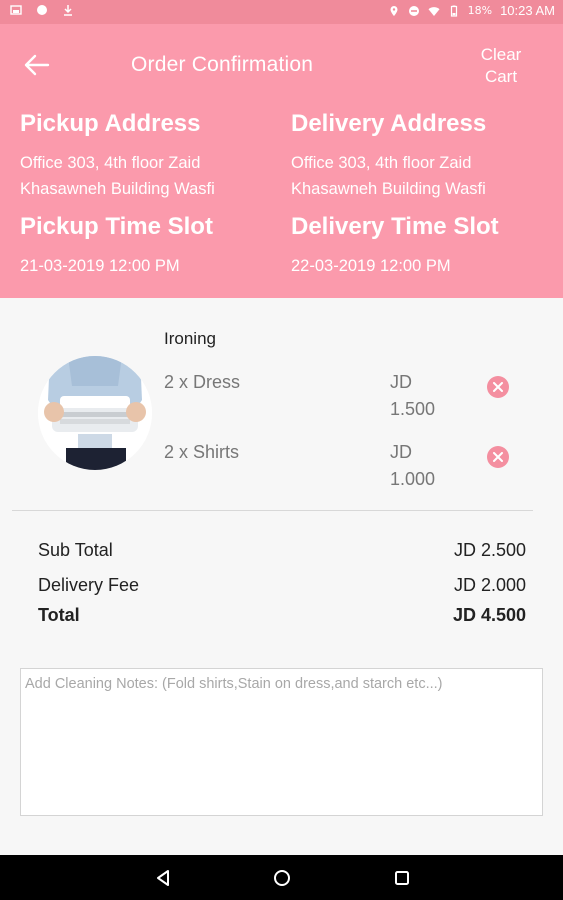 This screenshot has height=900, width=563. What do you see at coordinates (272, 510) in the screenshot?
I see `section-divider` at bounding box center [272, 510].